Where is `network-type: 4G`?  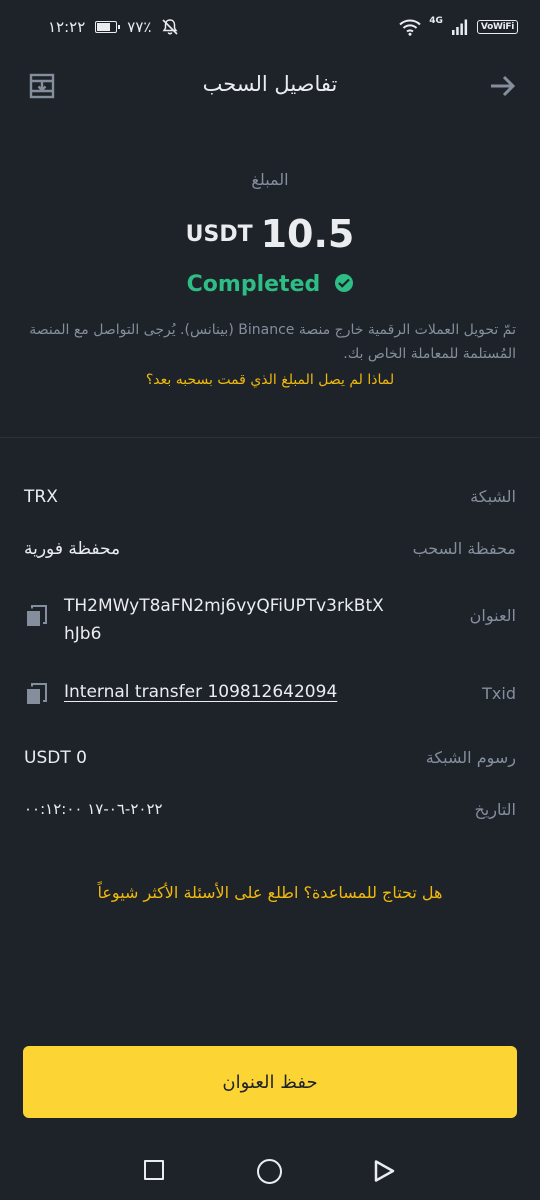
network-type: 4G is located at coordinates (436, 21).